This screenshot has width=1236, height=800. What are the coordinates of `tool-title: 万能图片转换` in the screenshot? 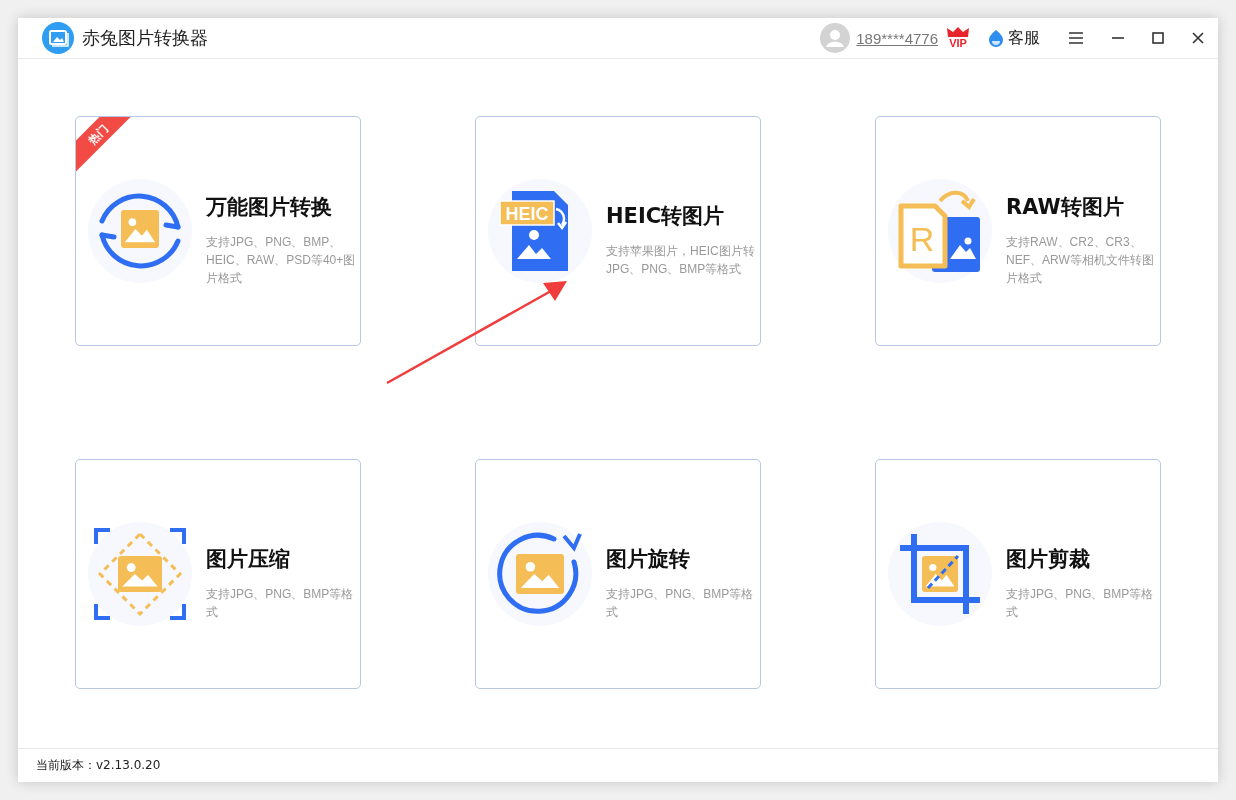 It's located at (269, 207).